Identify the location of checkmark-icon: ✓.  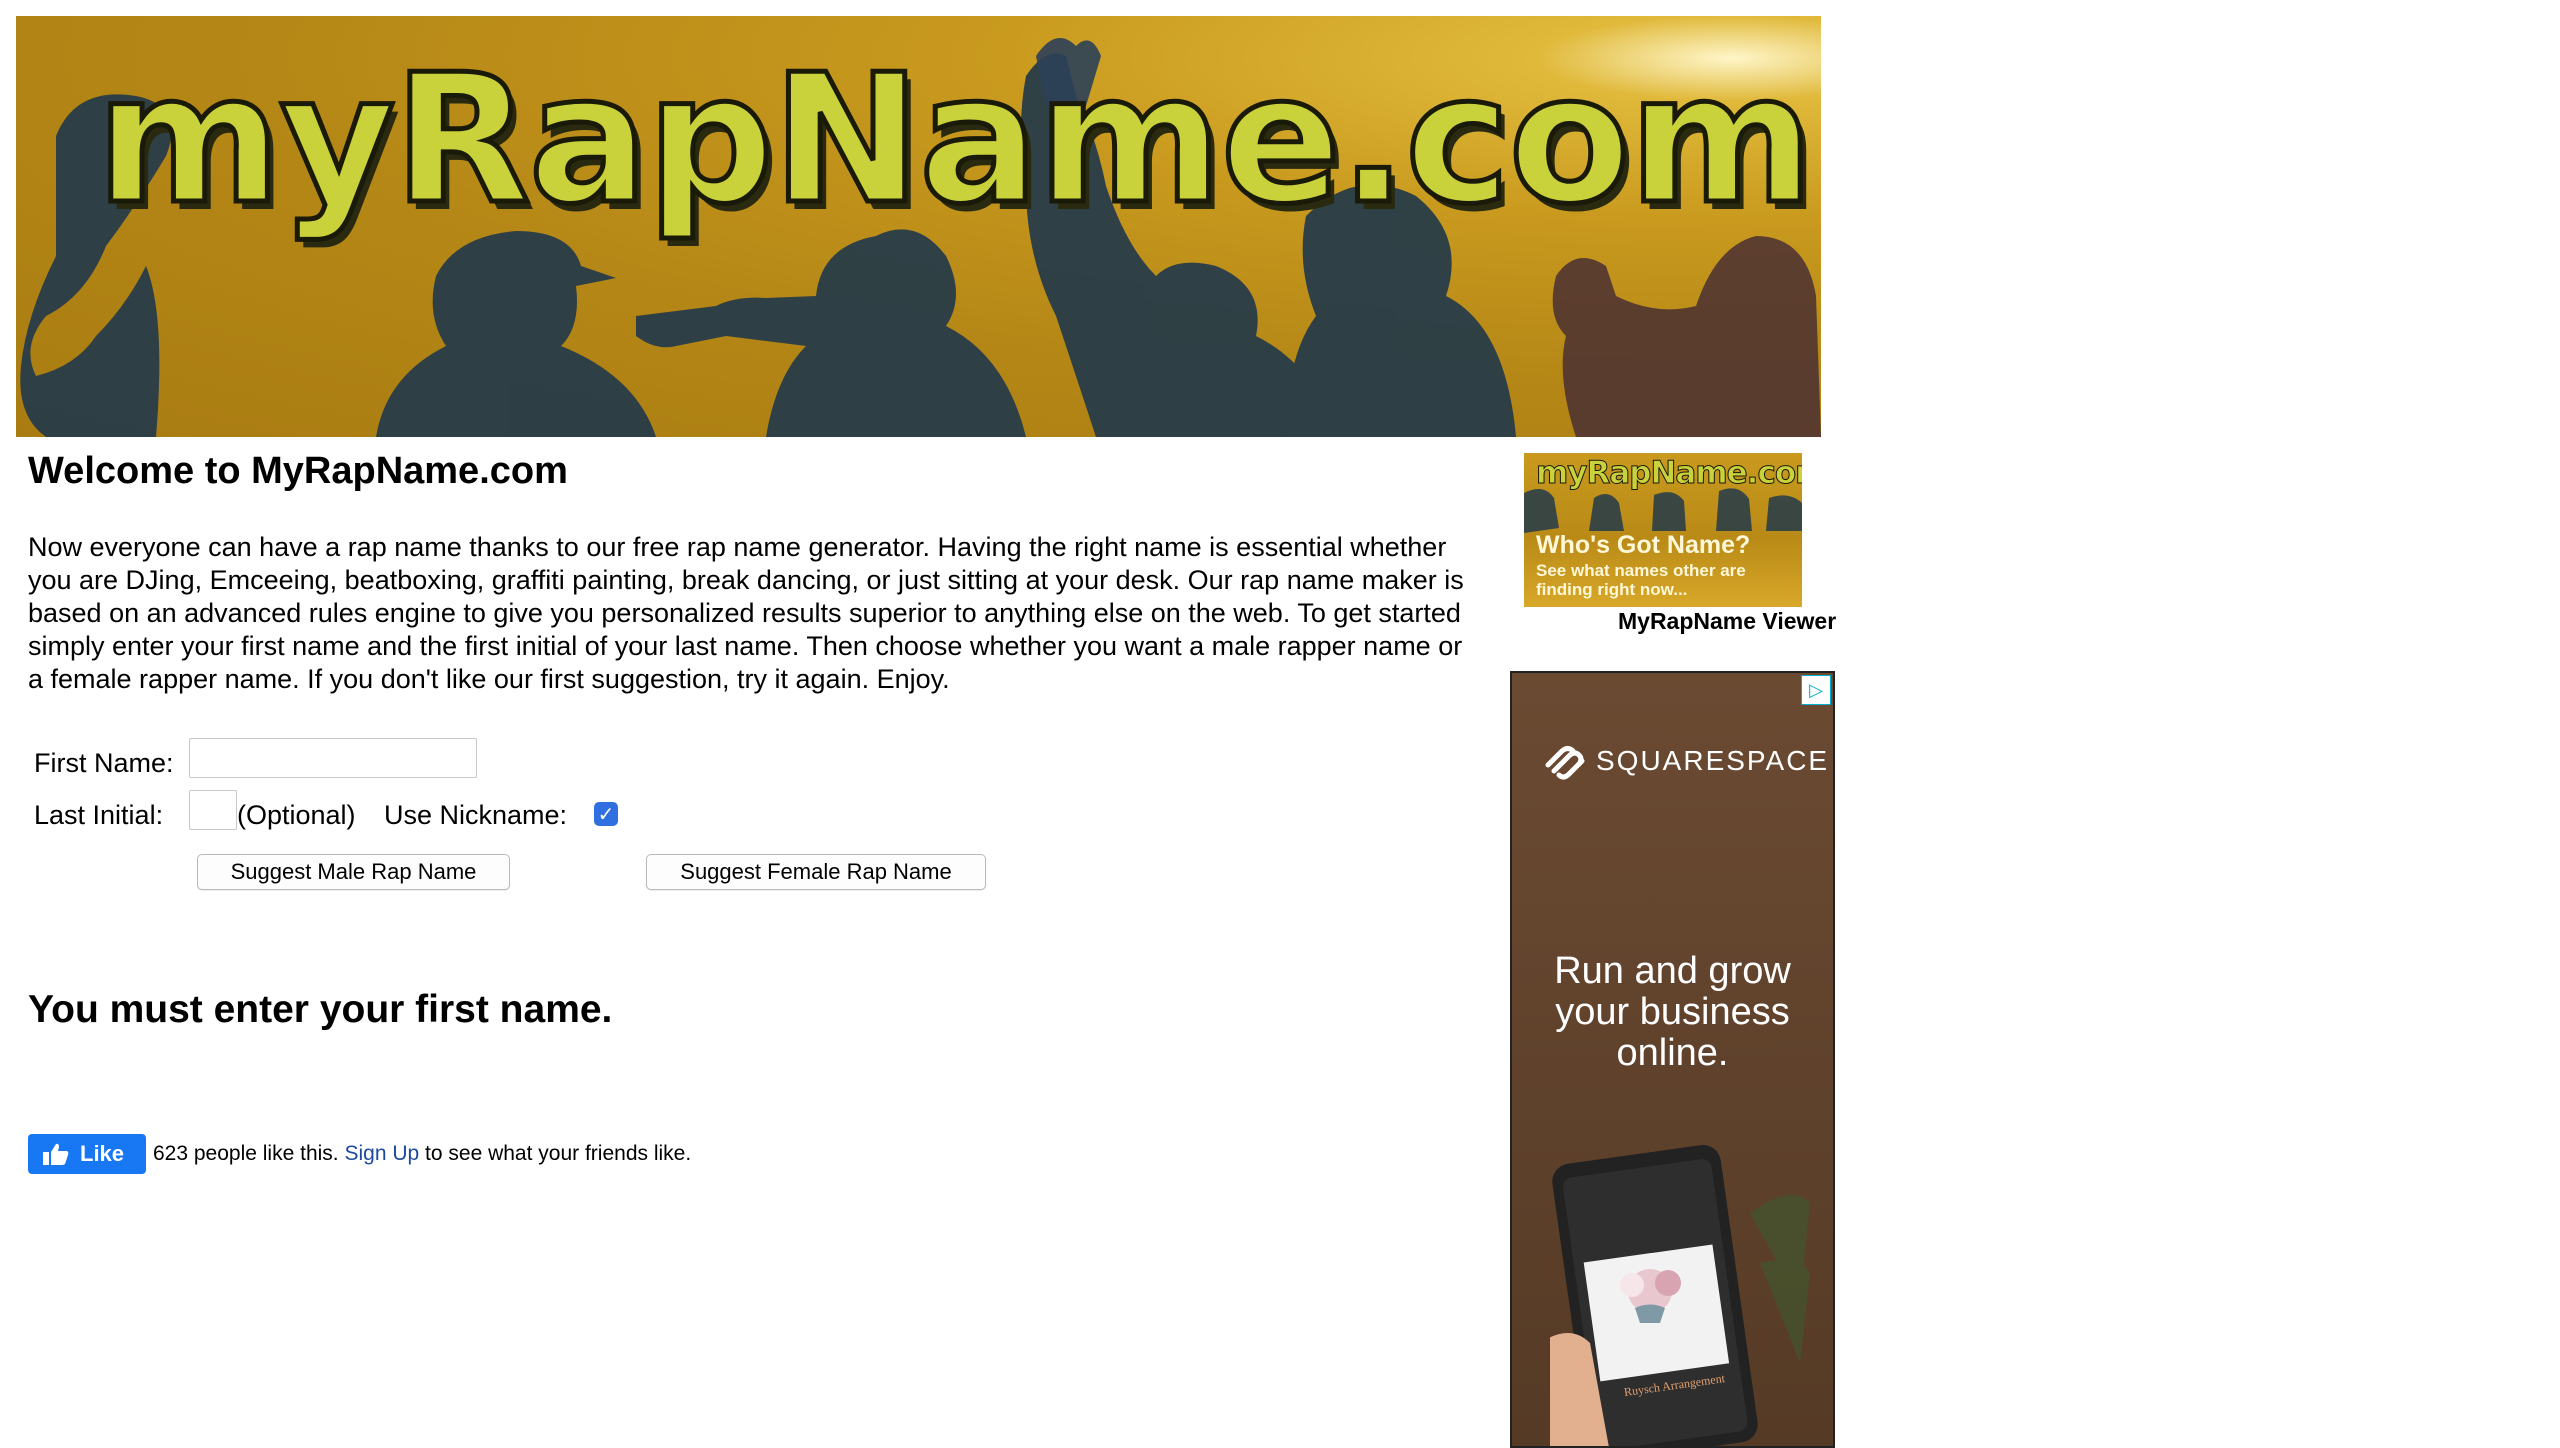
(606, 814).